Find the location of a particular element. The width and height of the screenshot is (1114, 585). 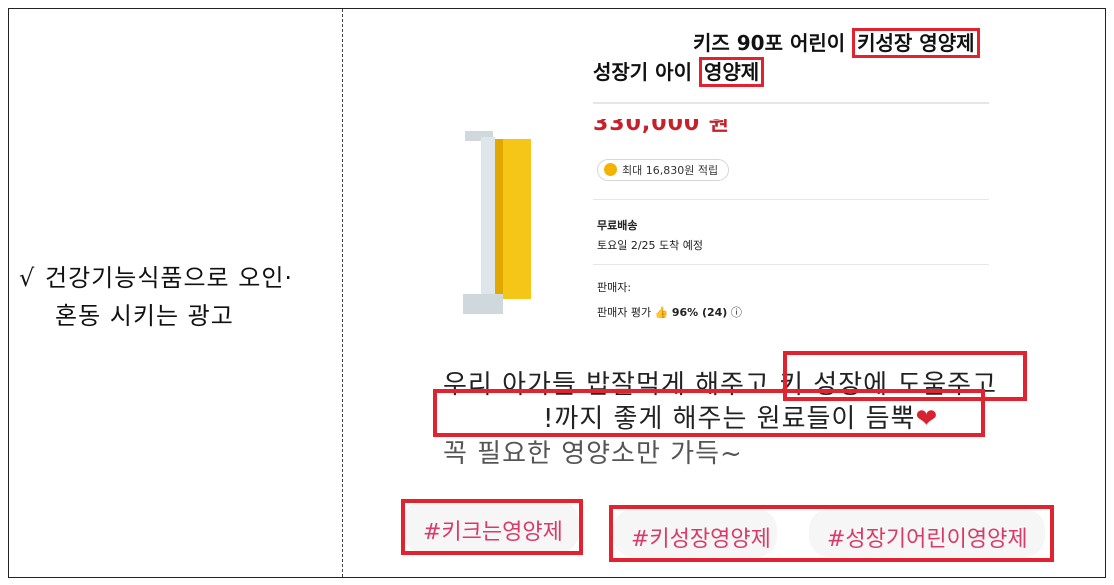

seller-label: 판매자: is located at coordinates (614, 287).